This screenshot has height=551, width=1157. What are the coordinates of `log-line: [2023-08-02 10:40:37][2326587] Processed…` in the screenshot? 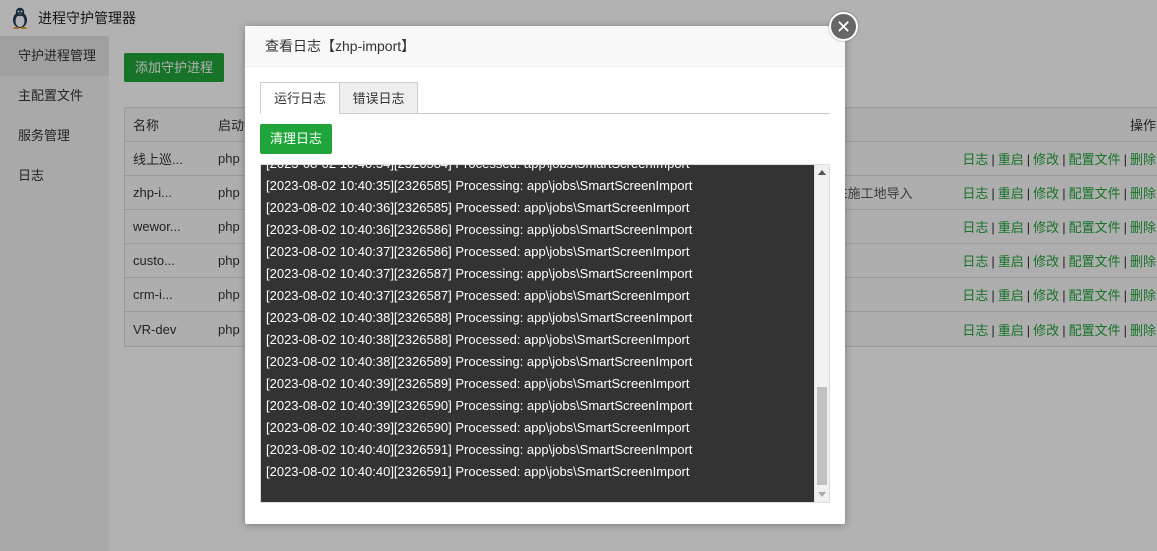 It's located at (478, 295).